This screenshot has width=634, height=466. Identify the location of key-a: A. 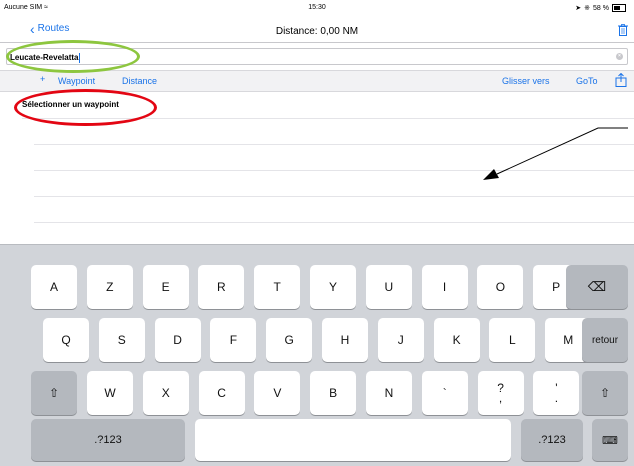
(54, 287).